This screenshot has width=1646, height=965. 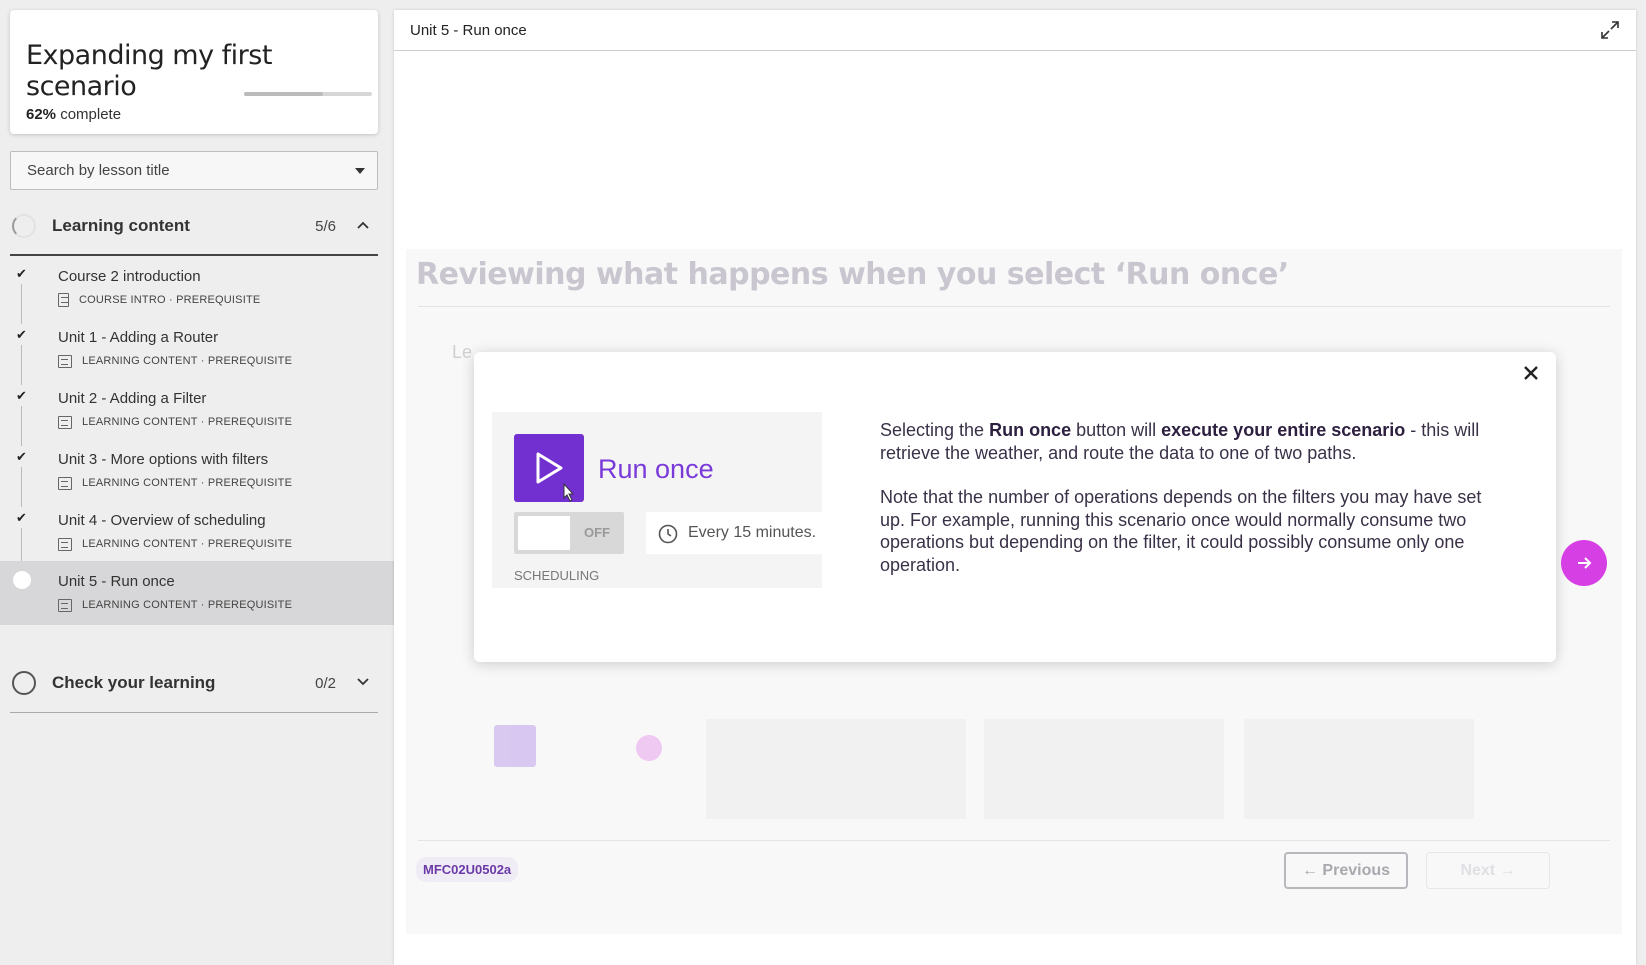 What do you see at coordinates (98, 170) in the screenshot?
I see `lesson-search-placeholder: Search by lesson title` at bounding box center [98, 170].